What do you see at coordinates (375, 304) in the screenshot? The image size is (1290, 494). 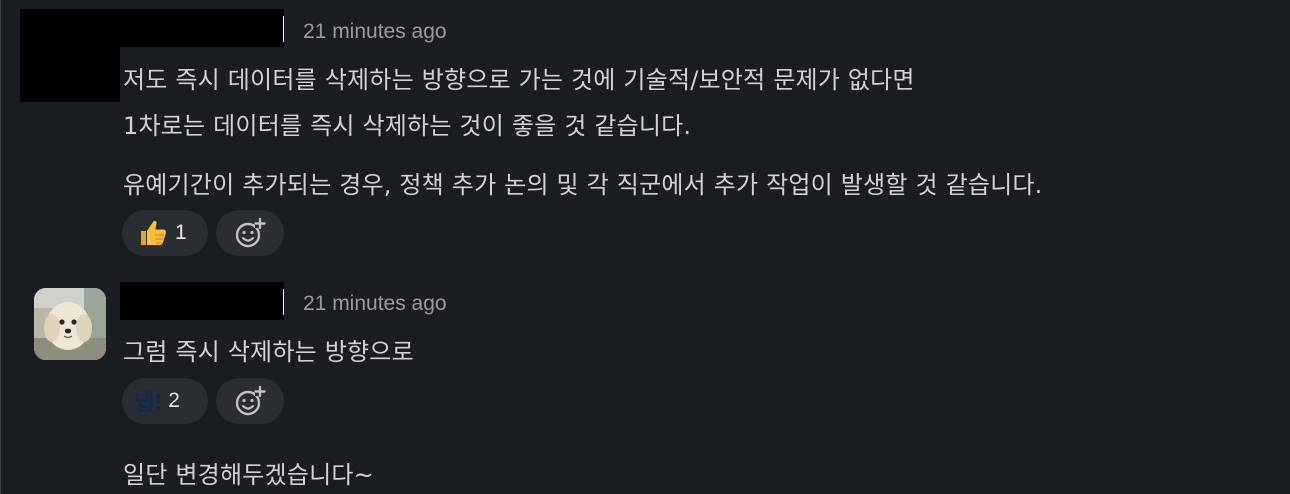 I see `message-2-timestamp: 21 minutes ago` at bounding box center [375, 304].